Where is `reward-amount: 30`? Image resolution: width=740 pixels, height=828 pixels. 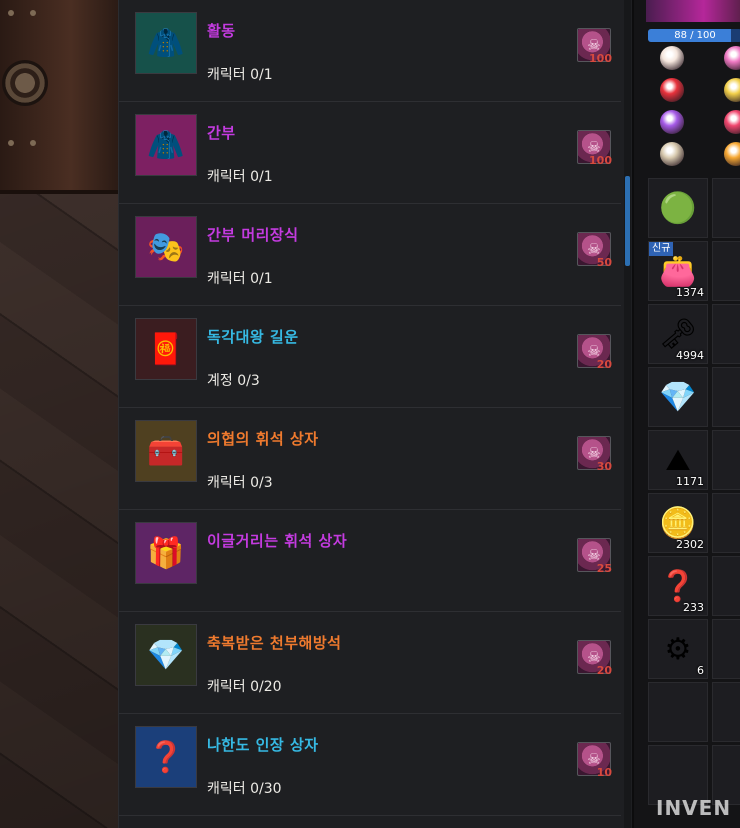
reward-amount: 30 is located at coordinates (604, 466).